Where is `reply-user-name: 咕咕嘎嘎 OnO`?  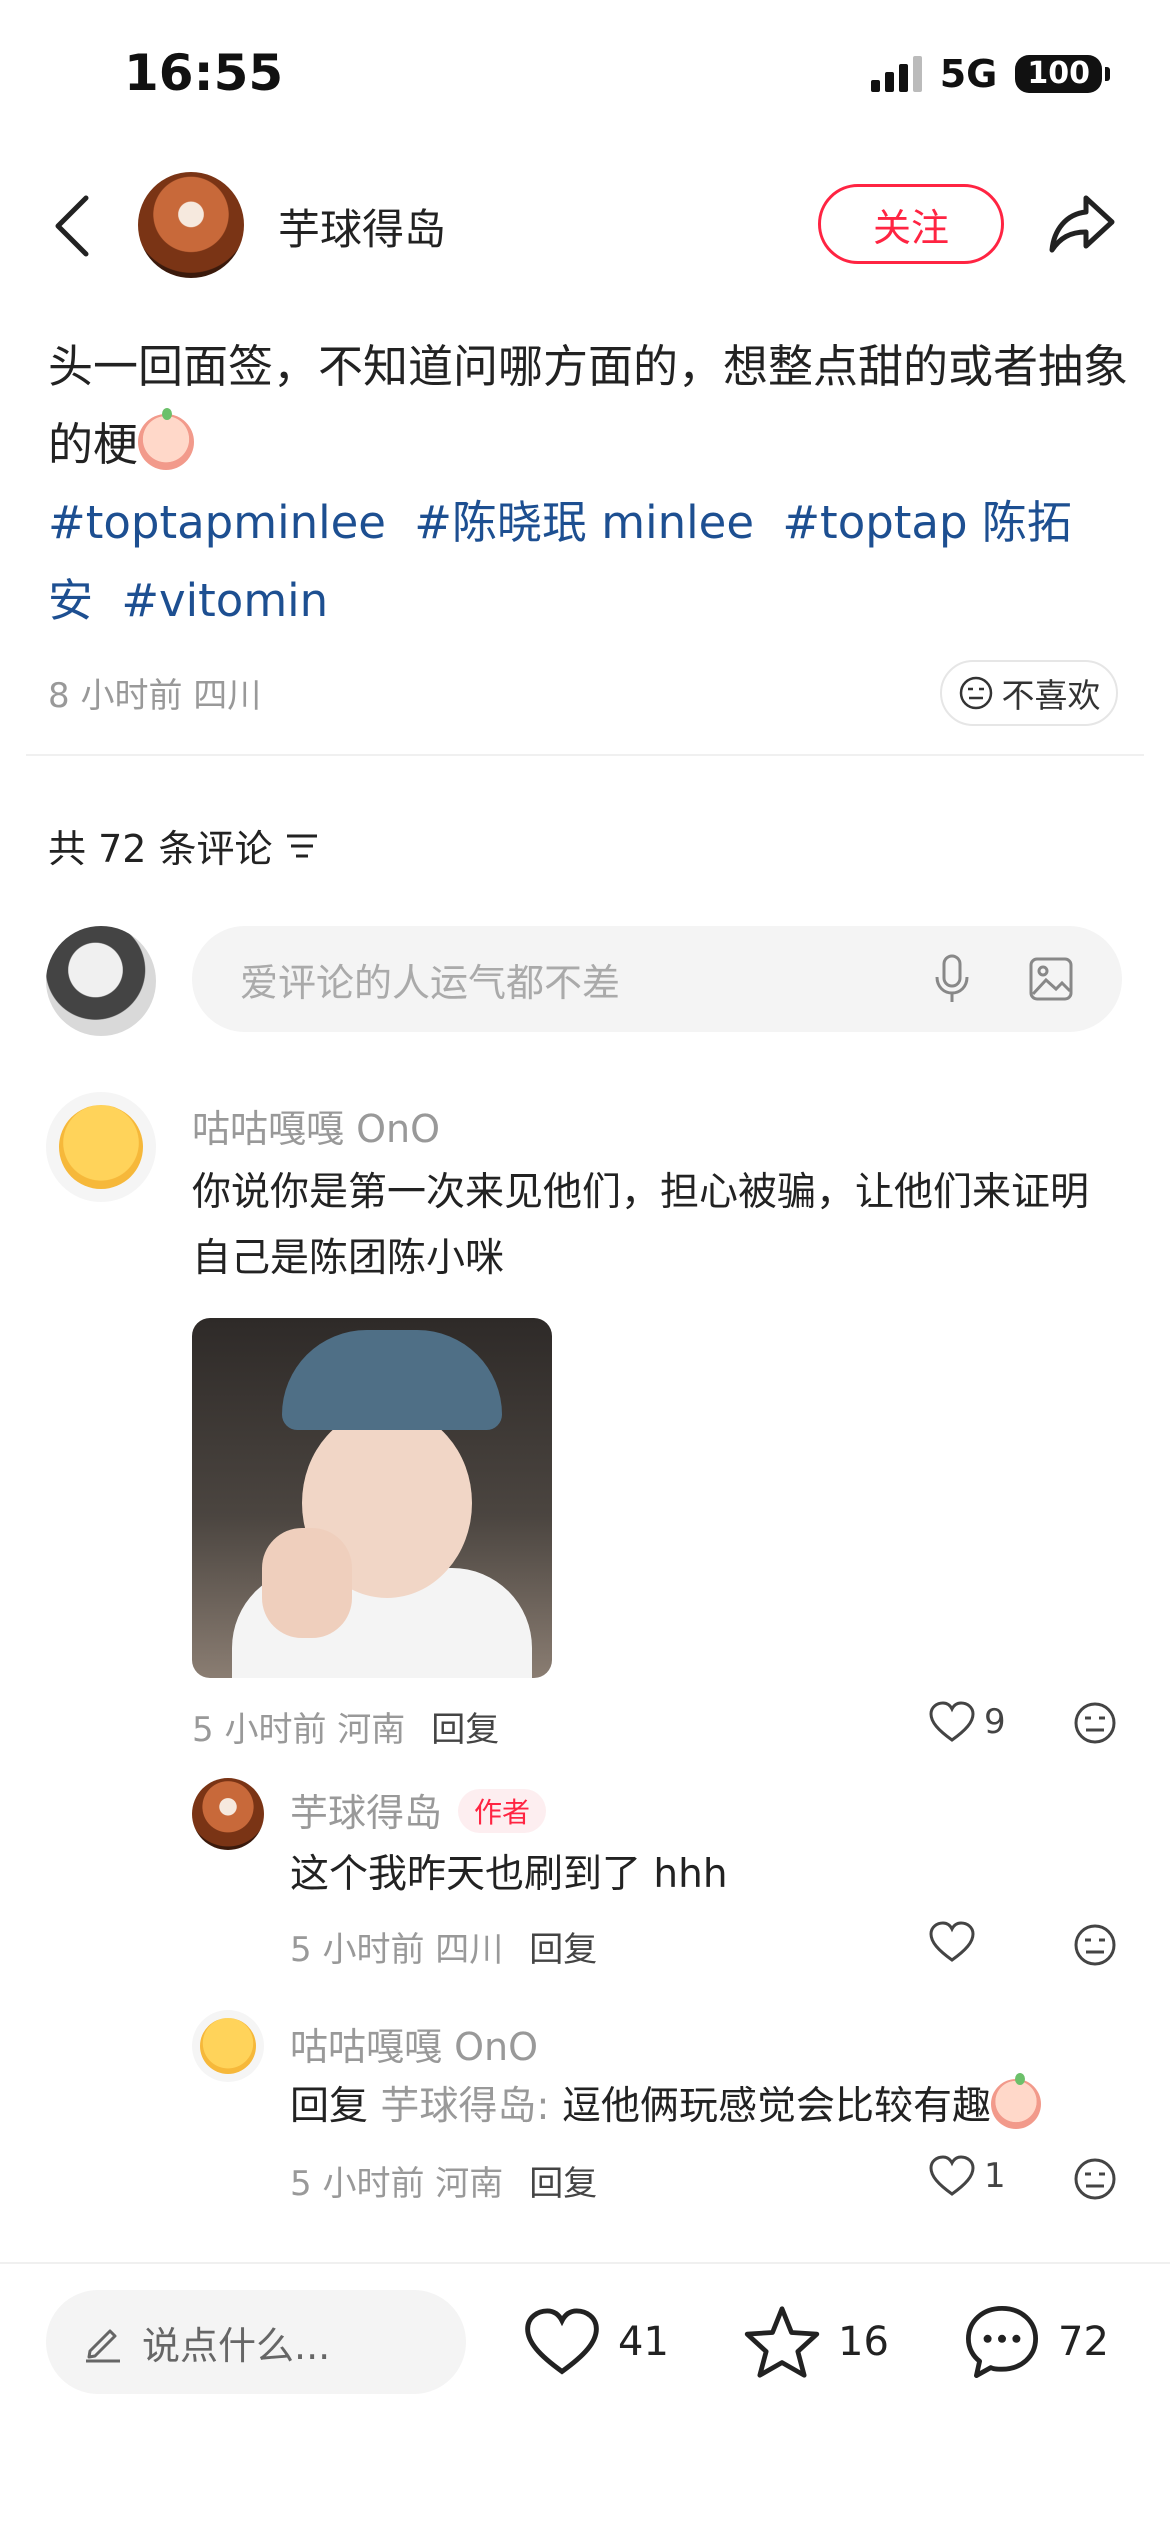
reply-user-name: 咕咕嘎嘎 OnO is located at coordinates (414, 2043).